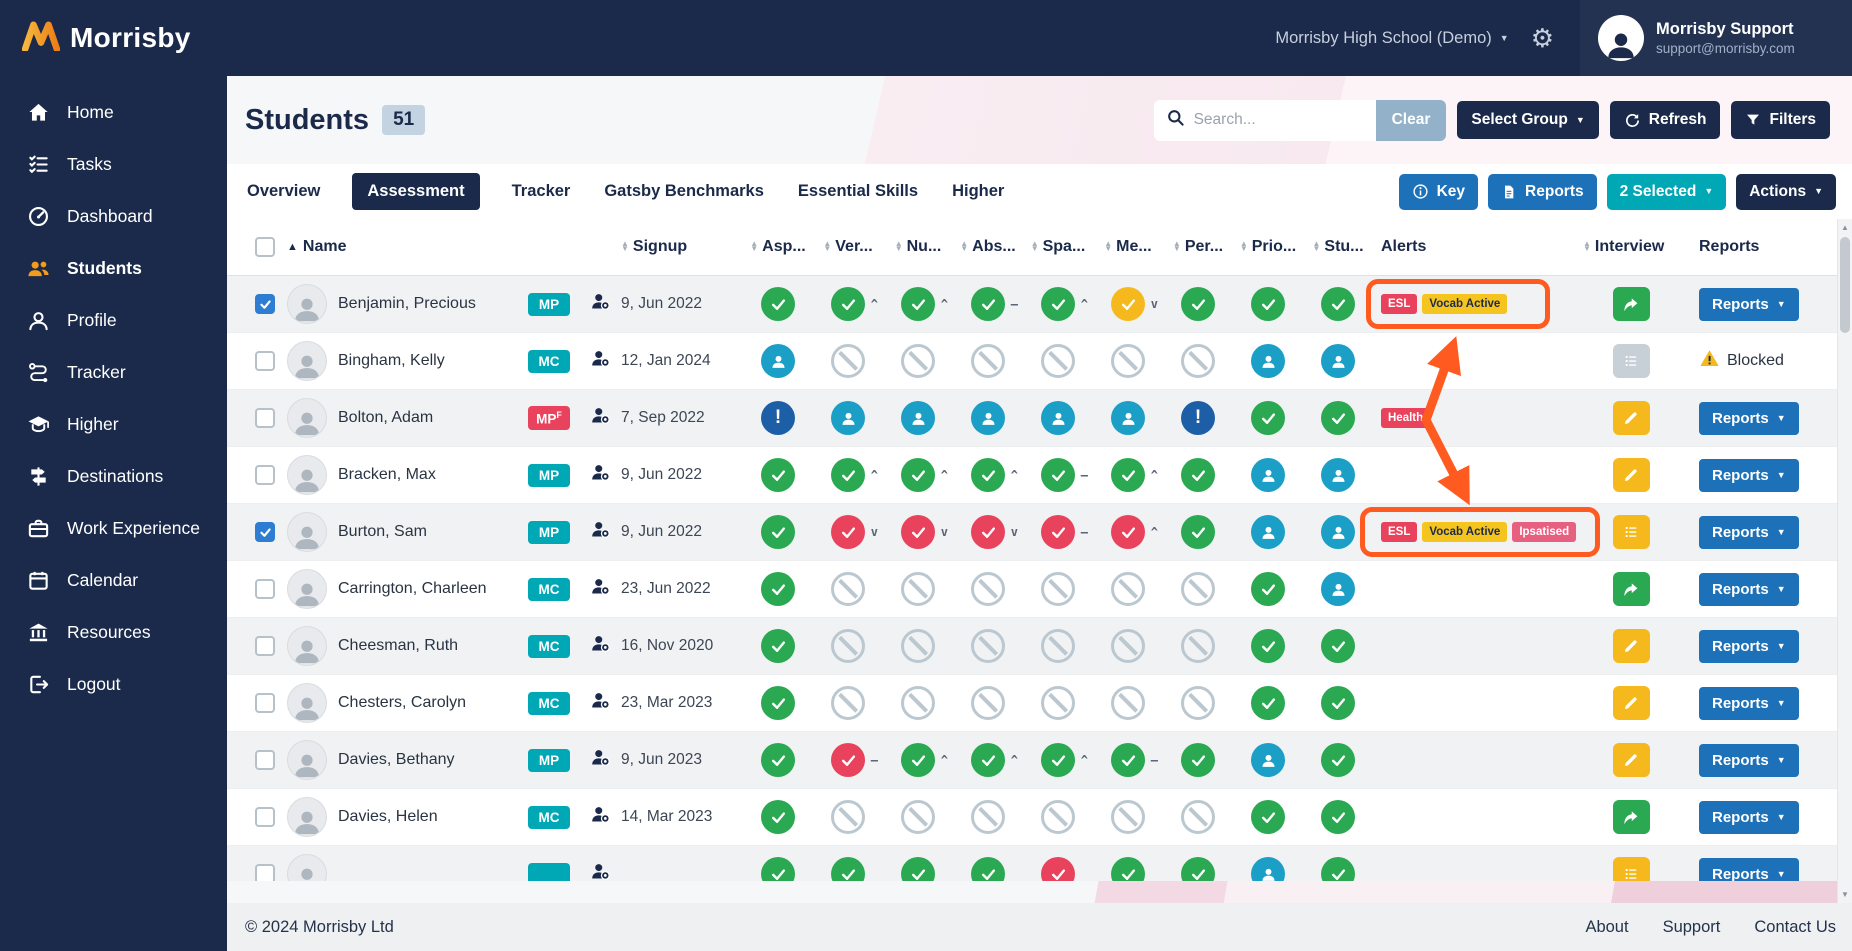 The width and height of the screenshot is (1852, 951). What do you see at coordinates (1064, 532) in the screenshot?
I see `status-check-red-icon: –` at bounding box center [1064, 532].